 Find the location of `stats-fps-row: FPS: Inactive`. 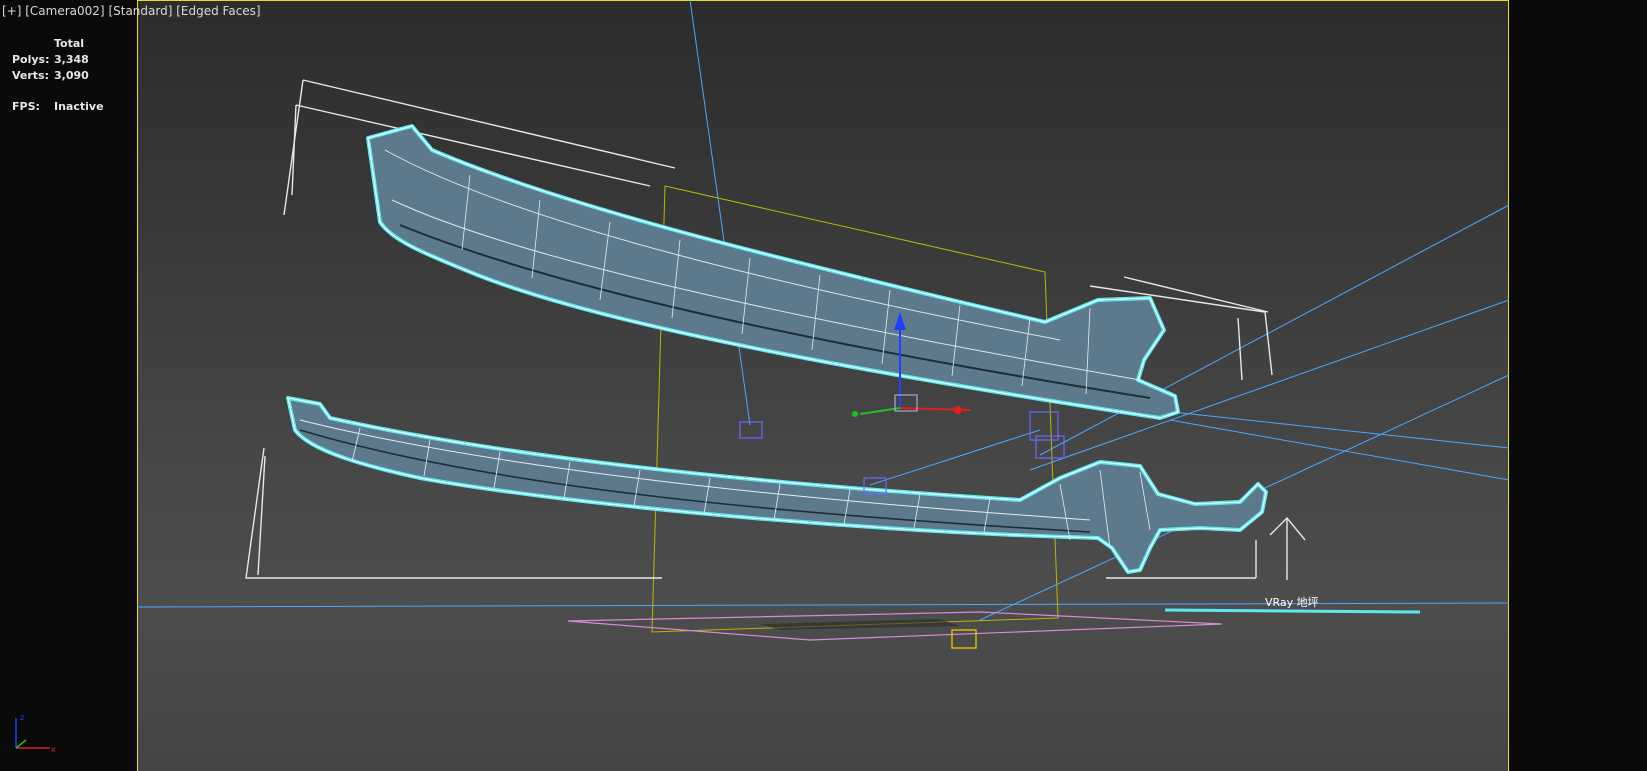

stats-fps-row: FPS: Inactive is located at coordinates (58, 107).